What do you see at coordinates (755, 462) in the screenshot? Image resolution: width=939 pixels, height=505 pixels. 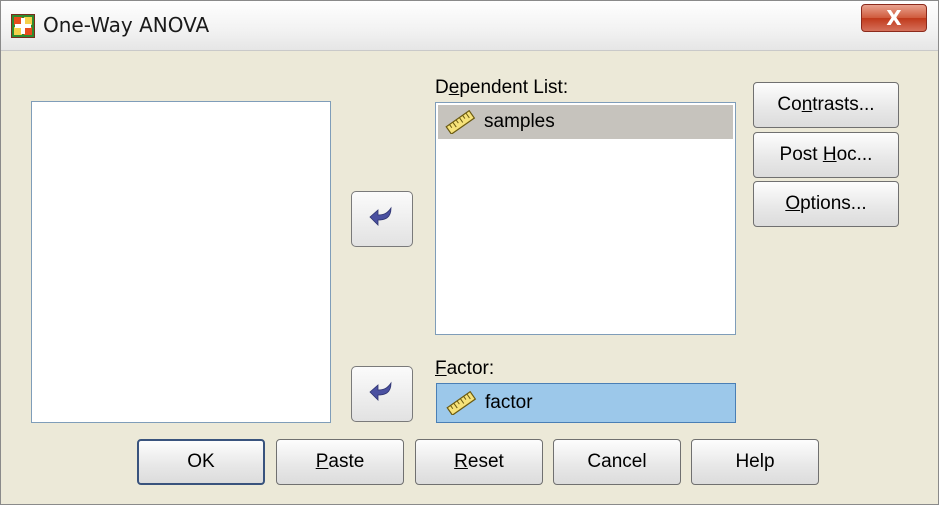 I see `help-button: Help` at bounding box center [755, 462].